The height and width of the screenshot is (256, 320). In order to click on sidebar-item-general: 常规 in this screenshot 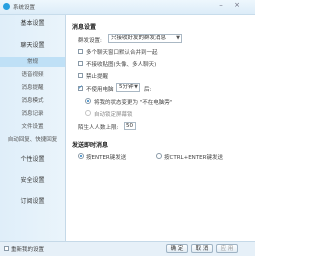, I will do `click(32, 62)`.